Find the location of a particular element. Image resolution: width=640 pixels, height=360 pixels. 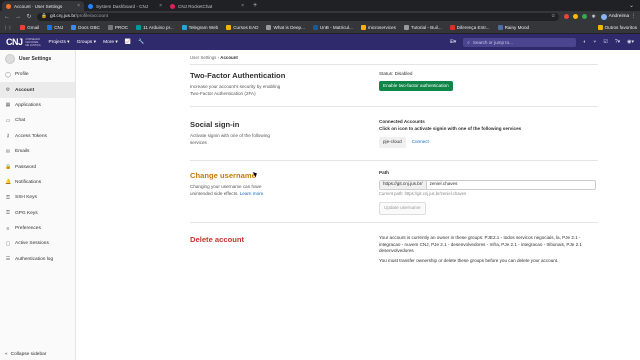

apps-icon: ⋮⋮ is located at coordinates (7, 28).